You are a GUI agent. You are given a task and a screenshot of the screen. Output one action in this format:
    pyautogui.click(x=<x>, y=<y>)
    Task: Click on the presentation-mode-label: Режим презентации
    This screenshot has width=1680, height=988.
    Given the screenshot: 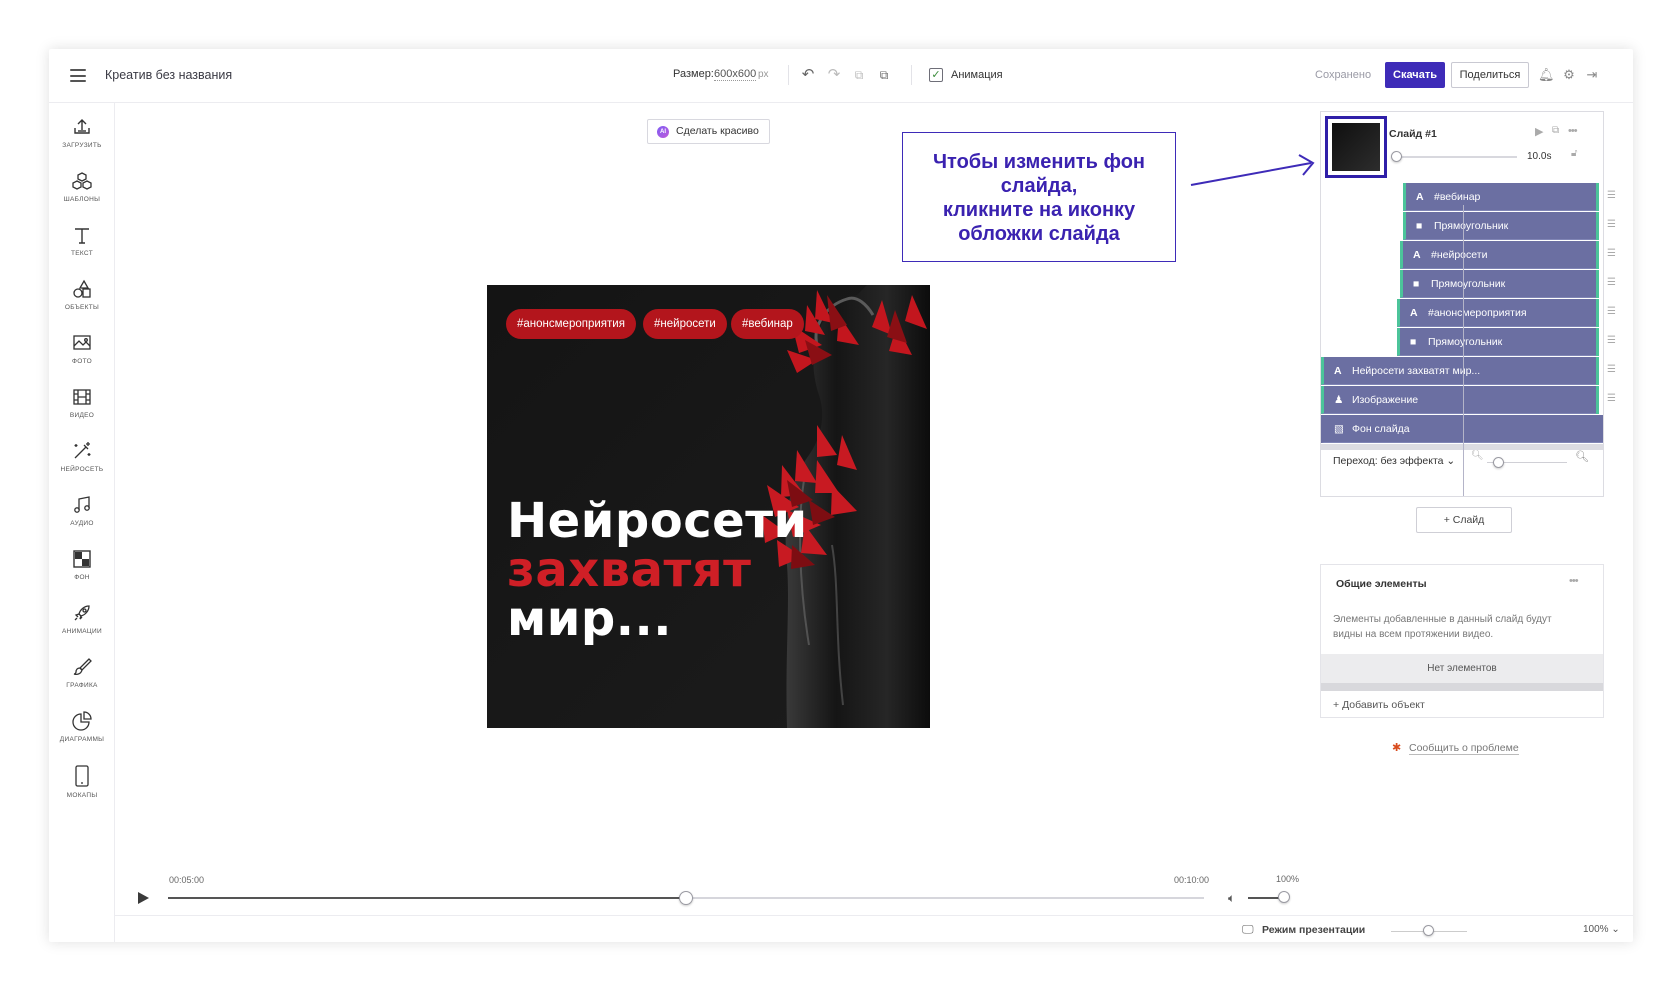 What is the action you would take?
    pyautogui.click(x=1313, y=930)
    